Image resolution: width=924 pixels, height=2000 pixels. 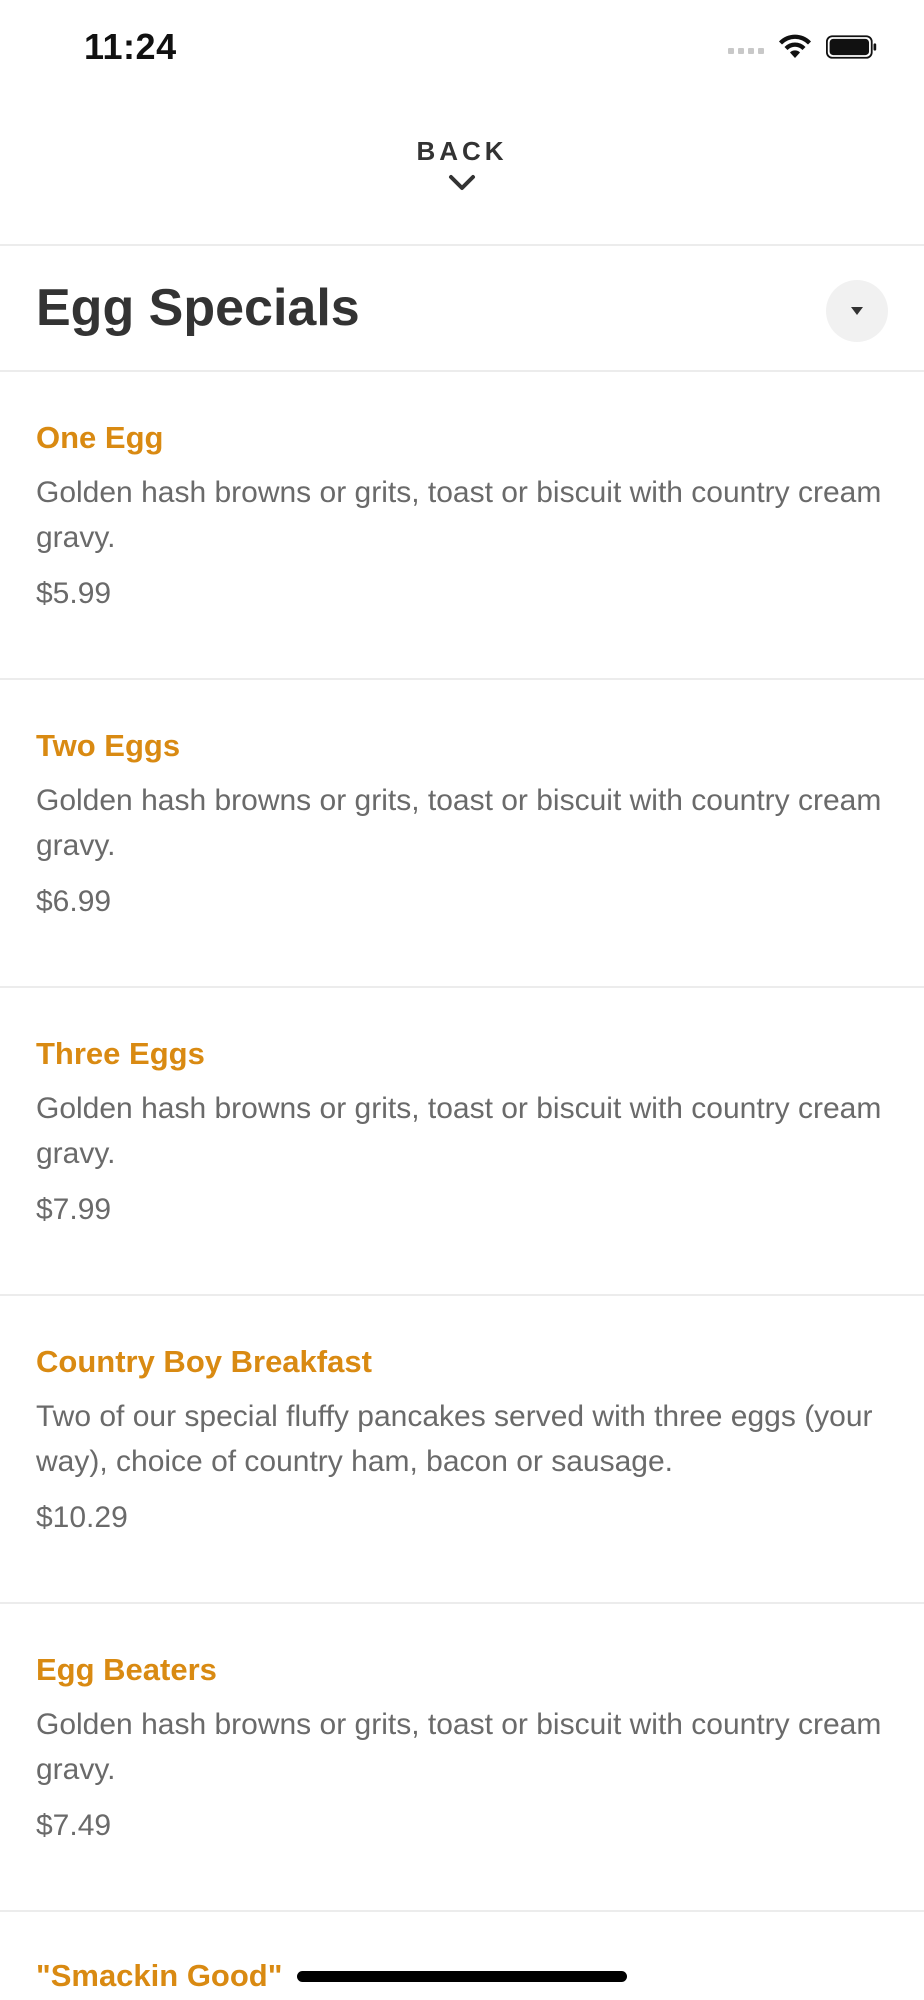 I want to click on item-price: $7.49, so click(x=74, y=1825).